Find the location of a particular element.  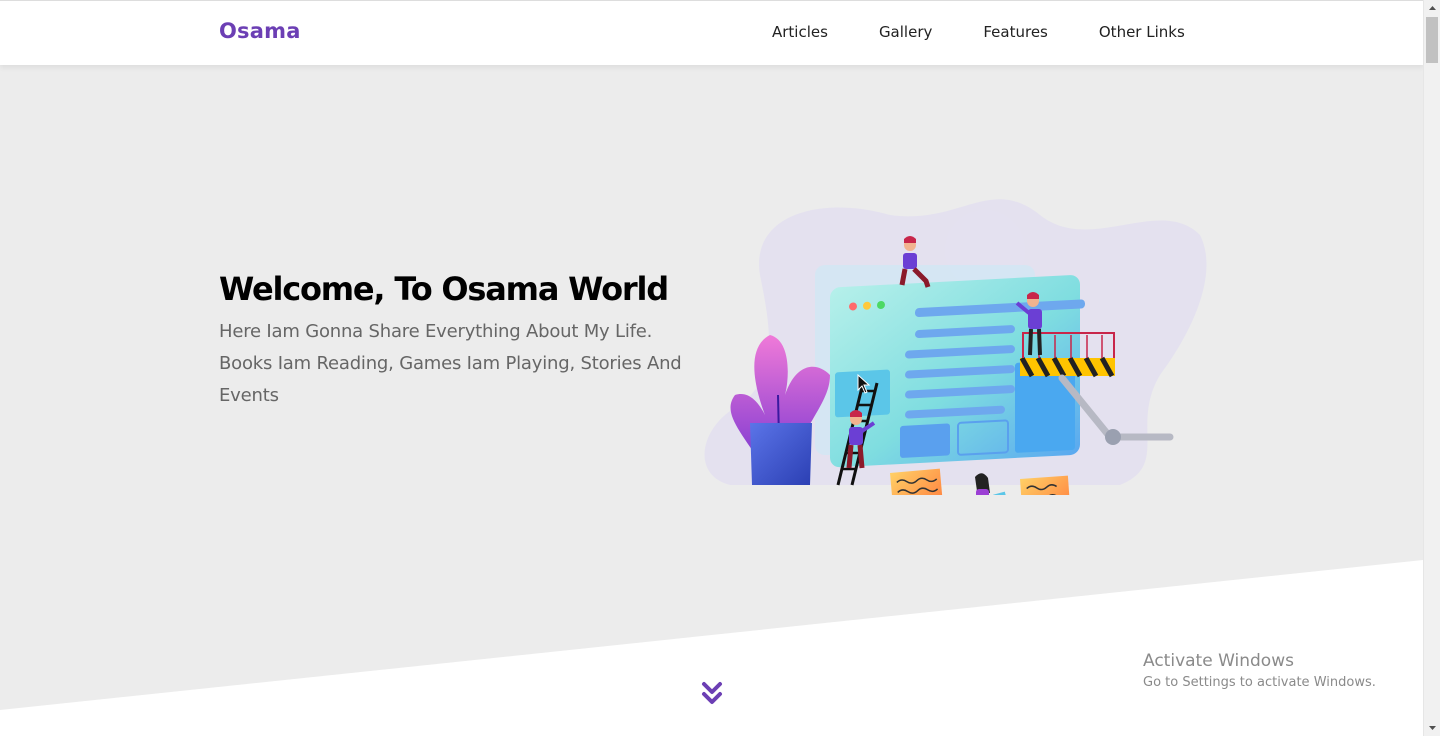

nav-link-articles: Articles is located at coordinates (800, 32).